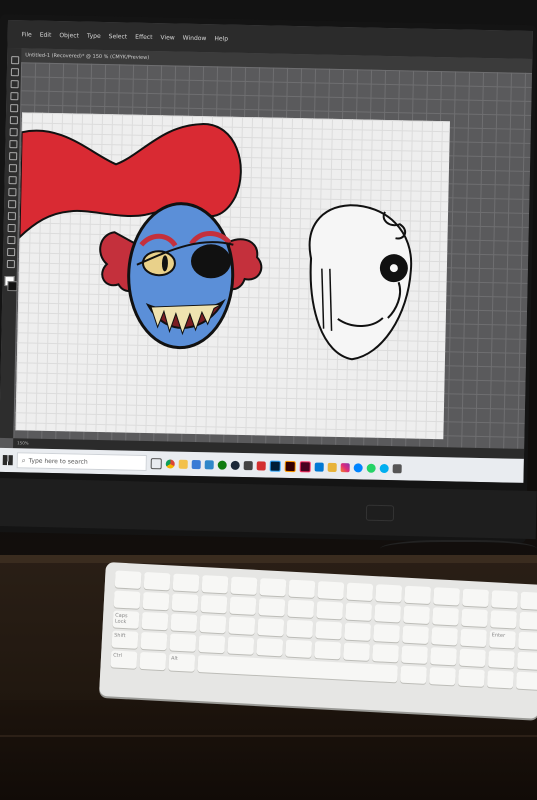 This screenshot has width=537, height=800. I want to click on selection-tool-icon, so click(15, 60).